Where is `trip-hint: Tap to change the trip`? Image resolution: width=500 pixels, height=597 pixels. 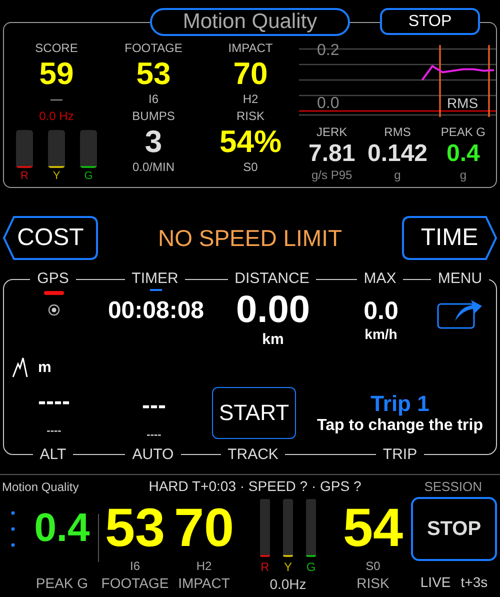 trip-hint: Tap to change the trip is located at coordinates (400, 426).